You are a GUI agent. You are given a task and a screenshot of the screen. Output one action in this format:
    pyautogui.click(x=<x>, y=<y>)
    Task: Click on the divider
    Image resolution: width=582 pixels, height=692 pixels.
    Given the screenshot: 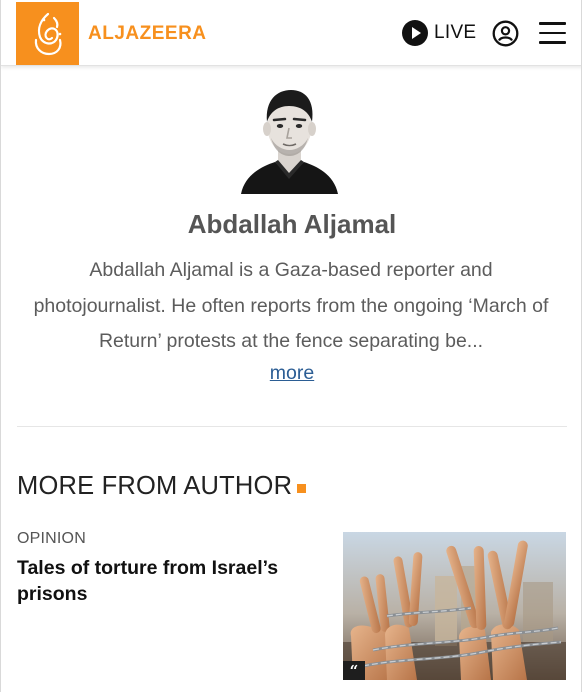 What is the action you would take?
    pyautogui.click(x=292, y=426)
    